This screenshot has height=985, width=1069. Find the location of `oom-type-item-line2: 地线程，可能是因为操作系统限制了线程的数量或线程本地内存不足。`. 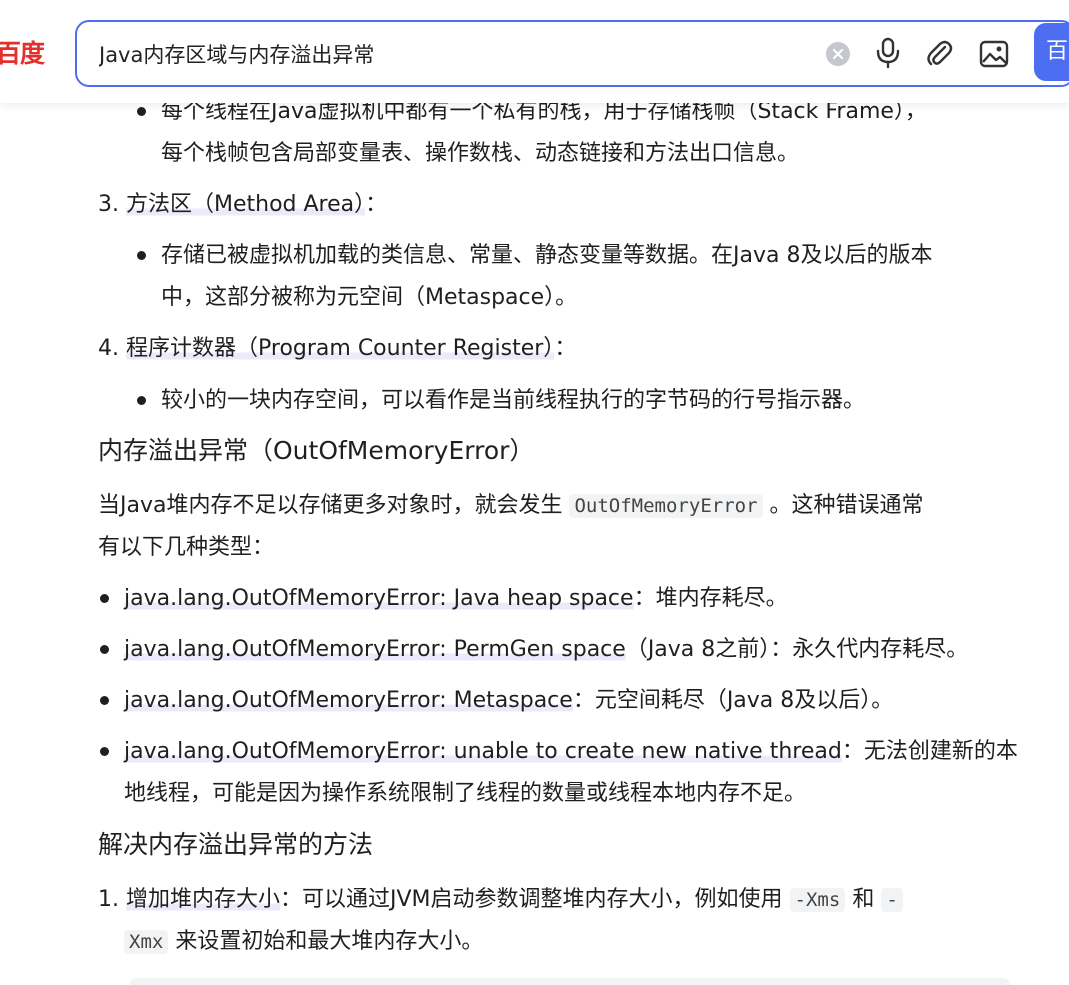

oom-type-item-line2: 地线程，可能是因为操作系统限制了线程的数量或线程本地内存不足。 is located at coordinates (465, 793).